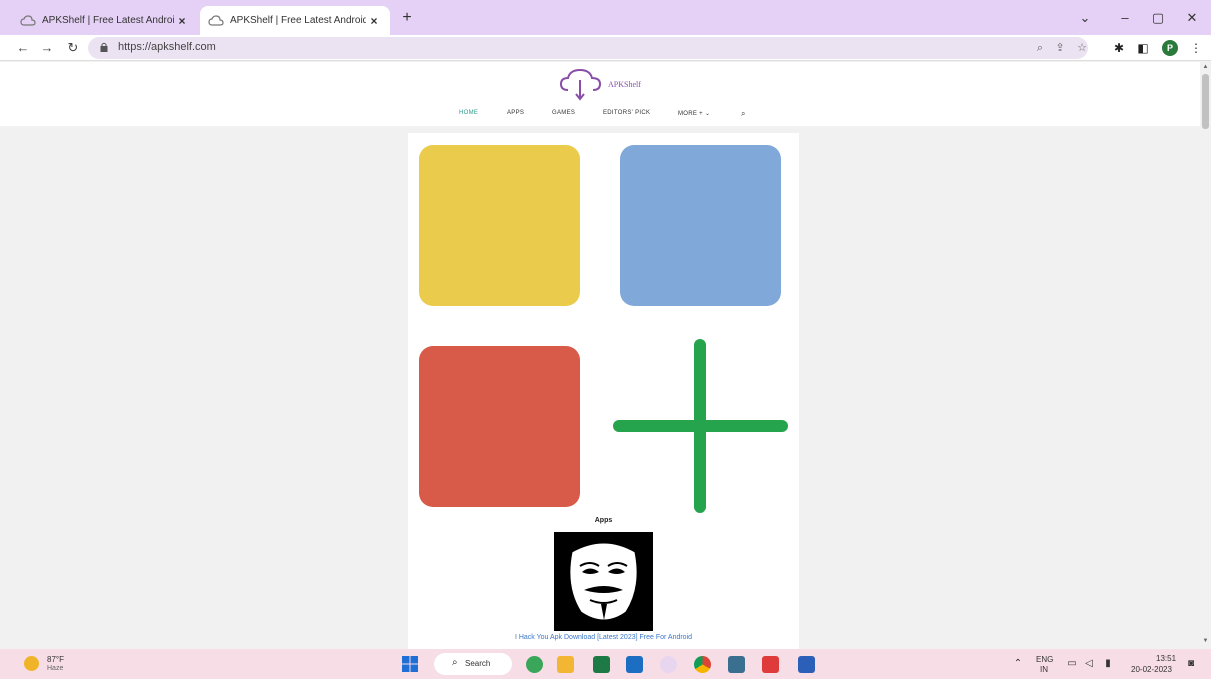  Describe the element at coordinates (634, 664) in the screenshot. I see `outlook-icon` at that location.